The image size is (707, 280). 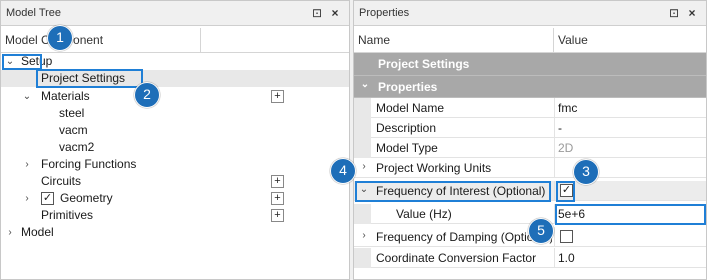 I want to click on tree-item-label: steel, so click(x=72, y=113).